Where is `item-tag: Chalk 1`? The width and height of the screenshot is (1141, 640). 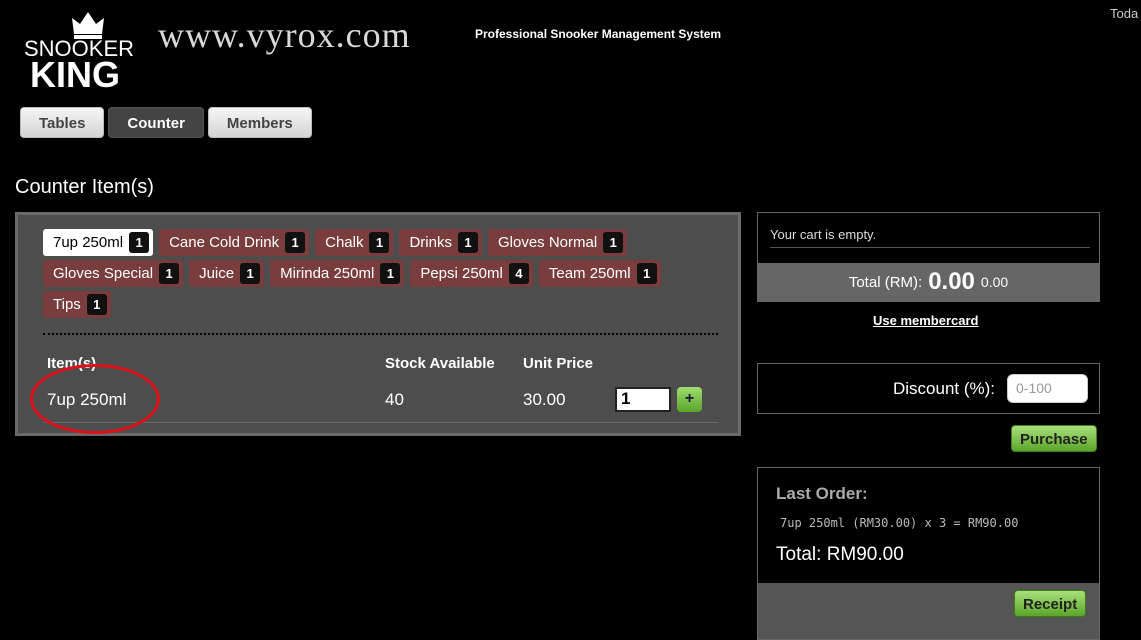
item-tag: Chalk 1 is located at coordinates (354, 242).